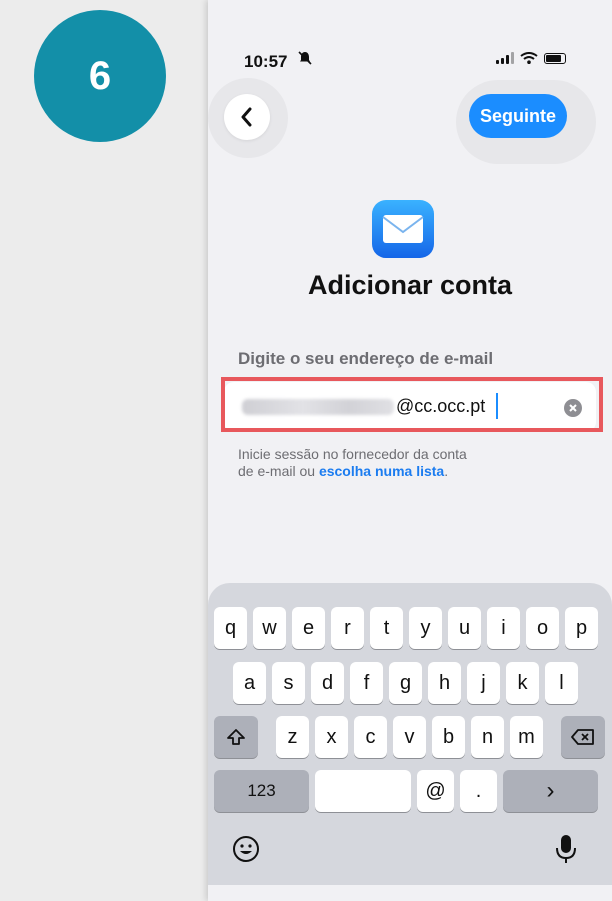 The height and width of the screenshot is (901, 612). I want to click on key-t: t, so click(386, 628).